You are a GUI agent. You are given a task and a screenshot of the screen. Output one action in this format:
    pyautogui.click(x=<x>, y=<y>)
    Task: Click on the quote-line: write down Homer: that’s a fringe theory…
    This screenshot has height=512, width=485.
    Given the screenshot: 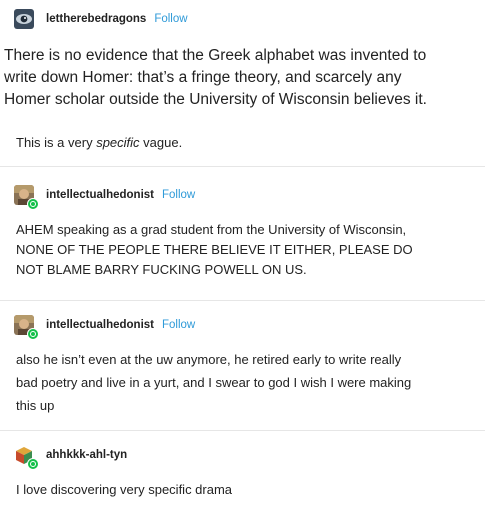 What is the action you would take?
    pyautogui.click(x=203, y=77)
    